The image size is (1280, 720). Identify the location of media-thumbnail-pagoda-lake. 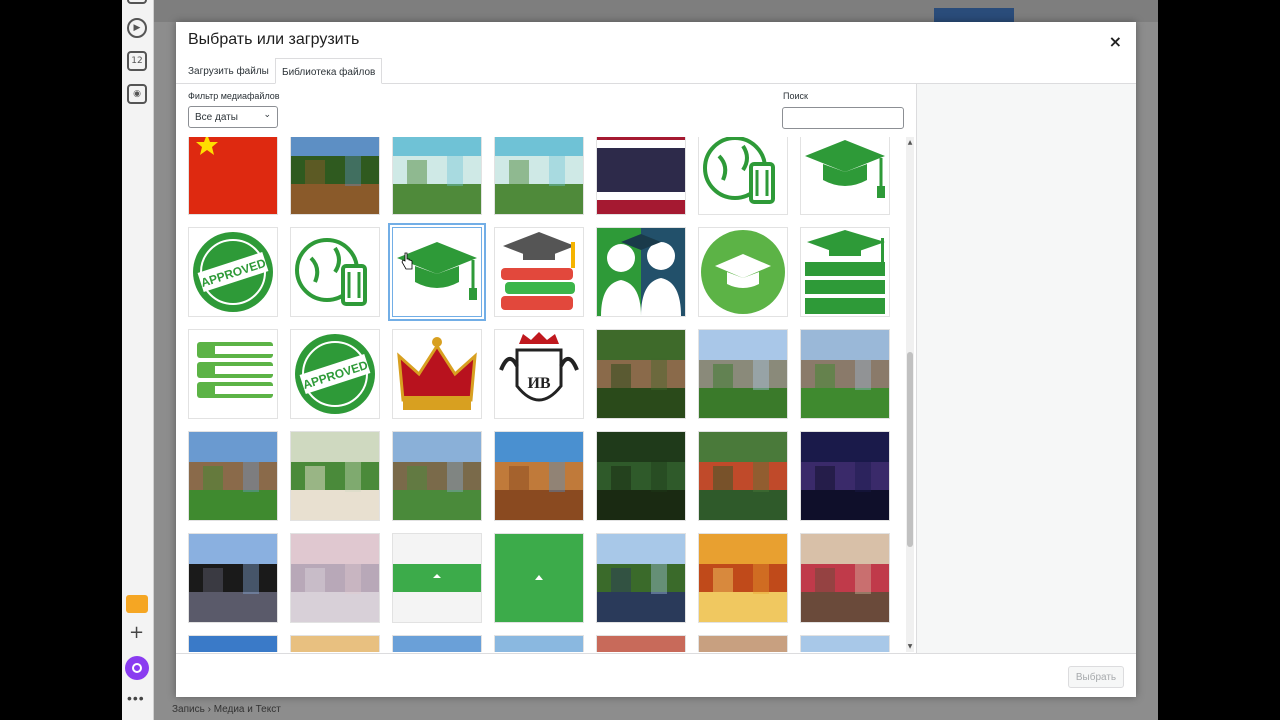
(335, 176).